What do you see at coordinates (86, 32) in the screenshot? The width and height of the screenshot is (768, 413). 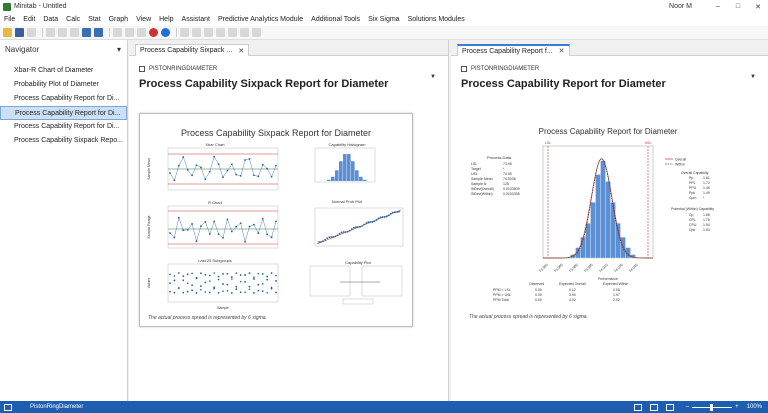 I see `undo-icon` at bounding box center [86, 32].